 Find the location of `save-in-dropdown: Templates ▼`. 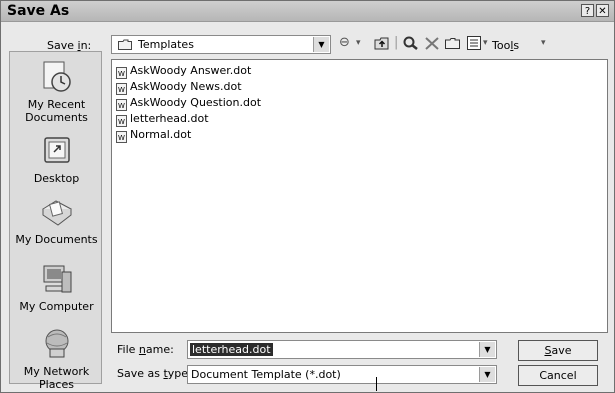

save-in-dropdown: Templates ▼ is located at coordinates (221, 44).